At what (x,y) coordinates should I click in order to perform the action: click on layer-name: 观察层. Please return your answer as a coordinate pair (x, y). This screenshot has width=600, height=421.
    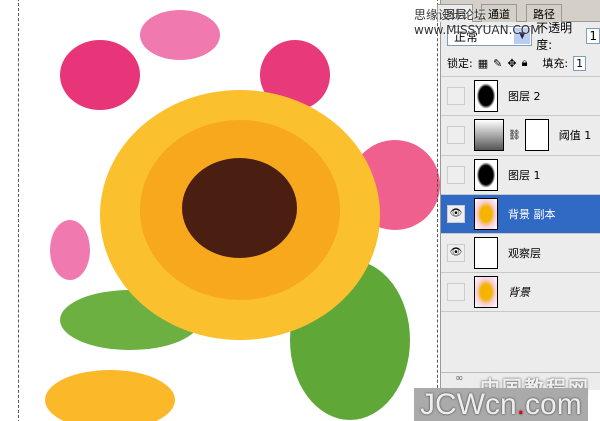
    Looking at the image, I should click on (524, 254).